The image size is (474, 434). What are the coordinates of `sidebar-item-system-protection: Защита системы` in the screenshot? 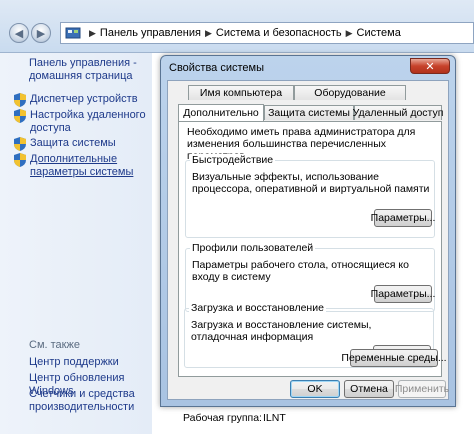 It's located at (82, 144).